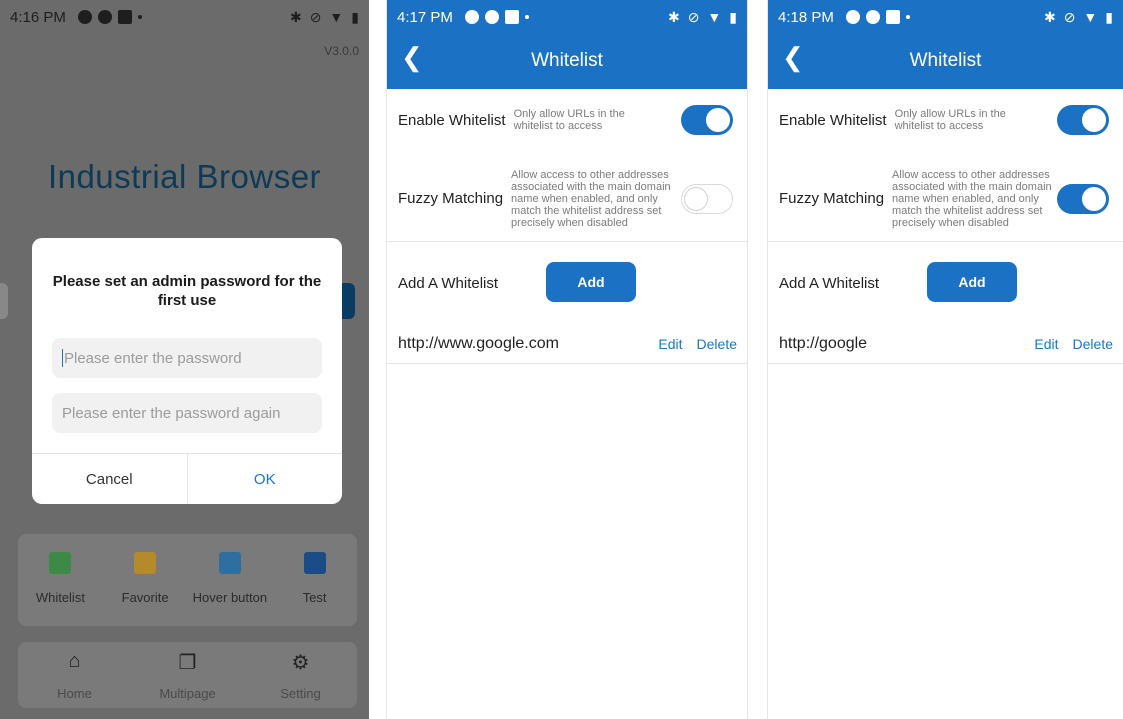  Describe the element at coordinates (171, 413) in the screenshot. I see `password-again-placeholder: Please enter the password again` at that location.